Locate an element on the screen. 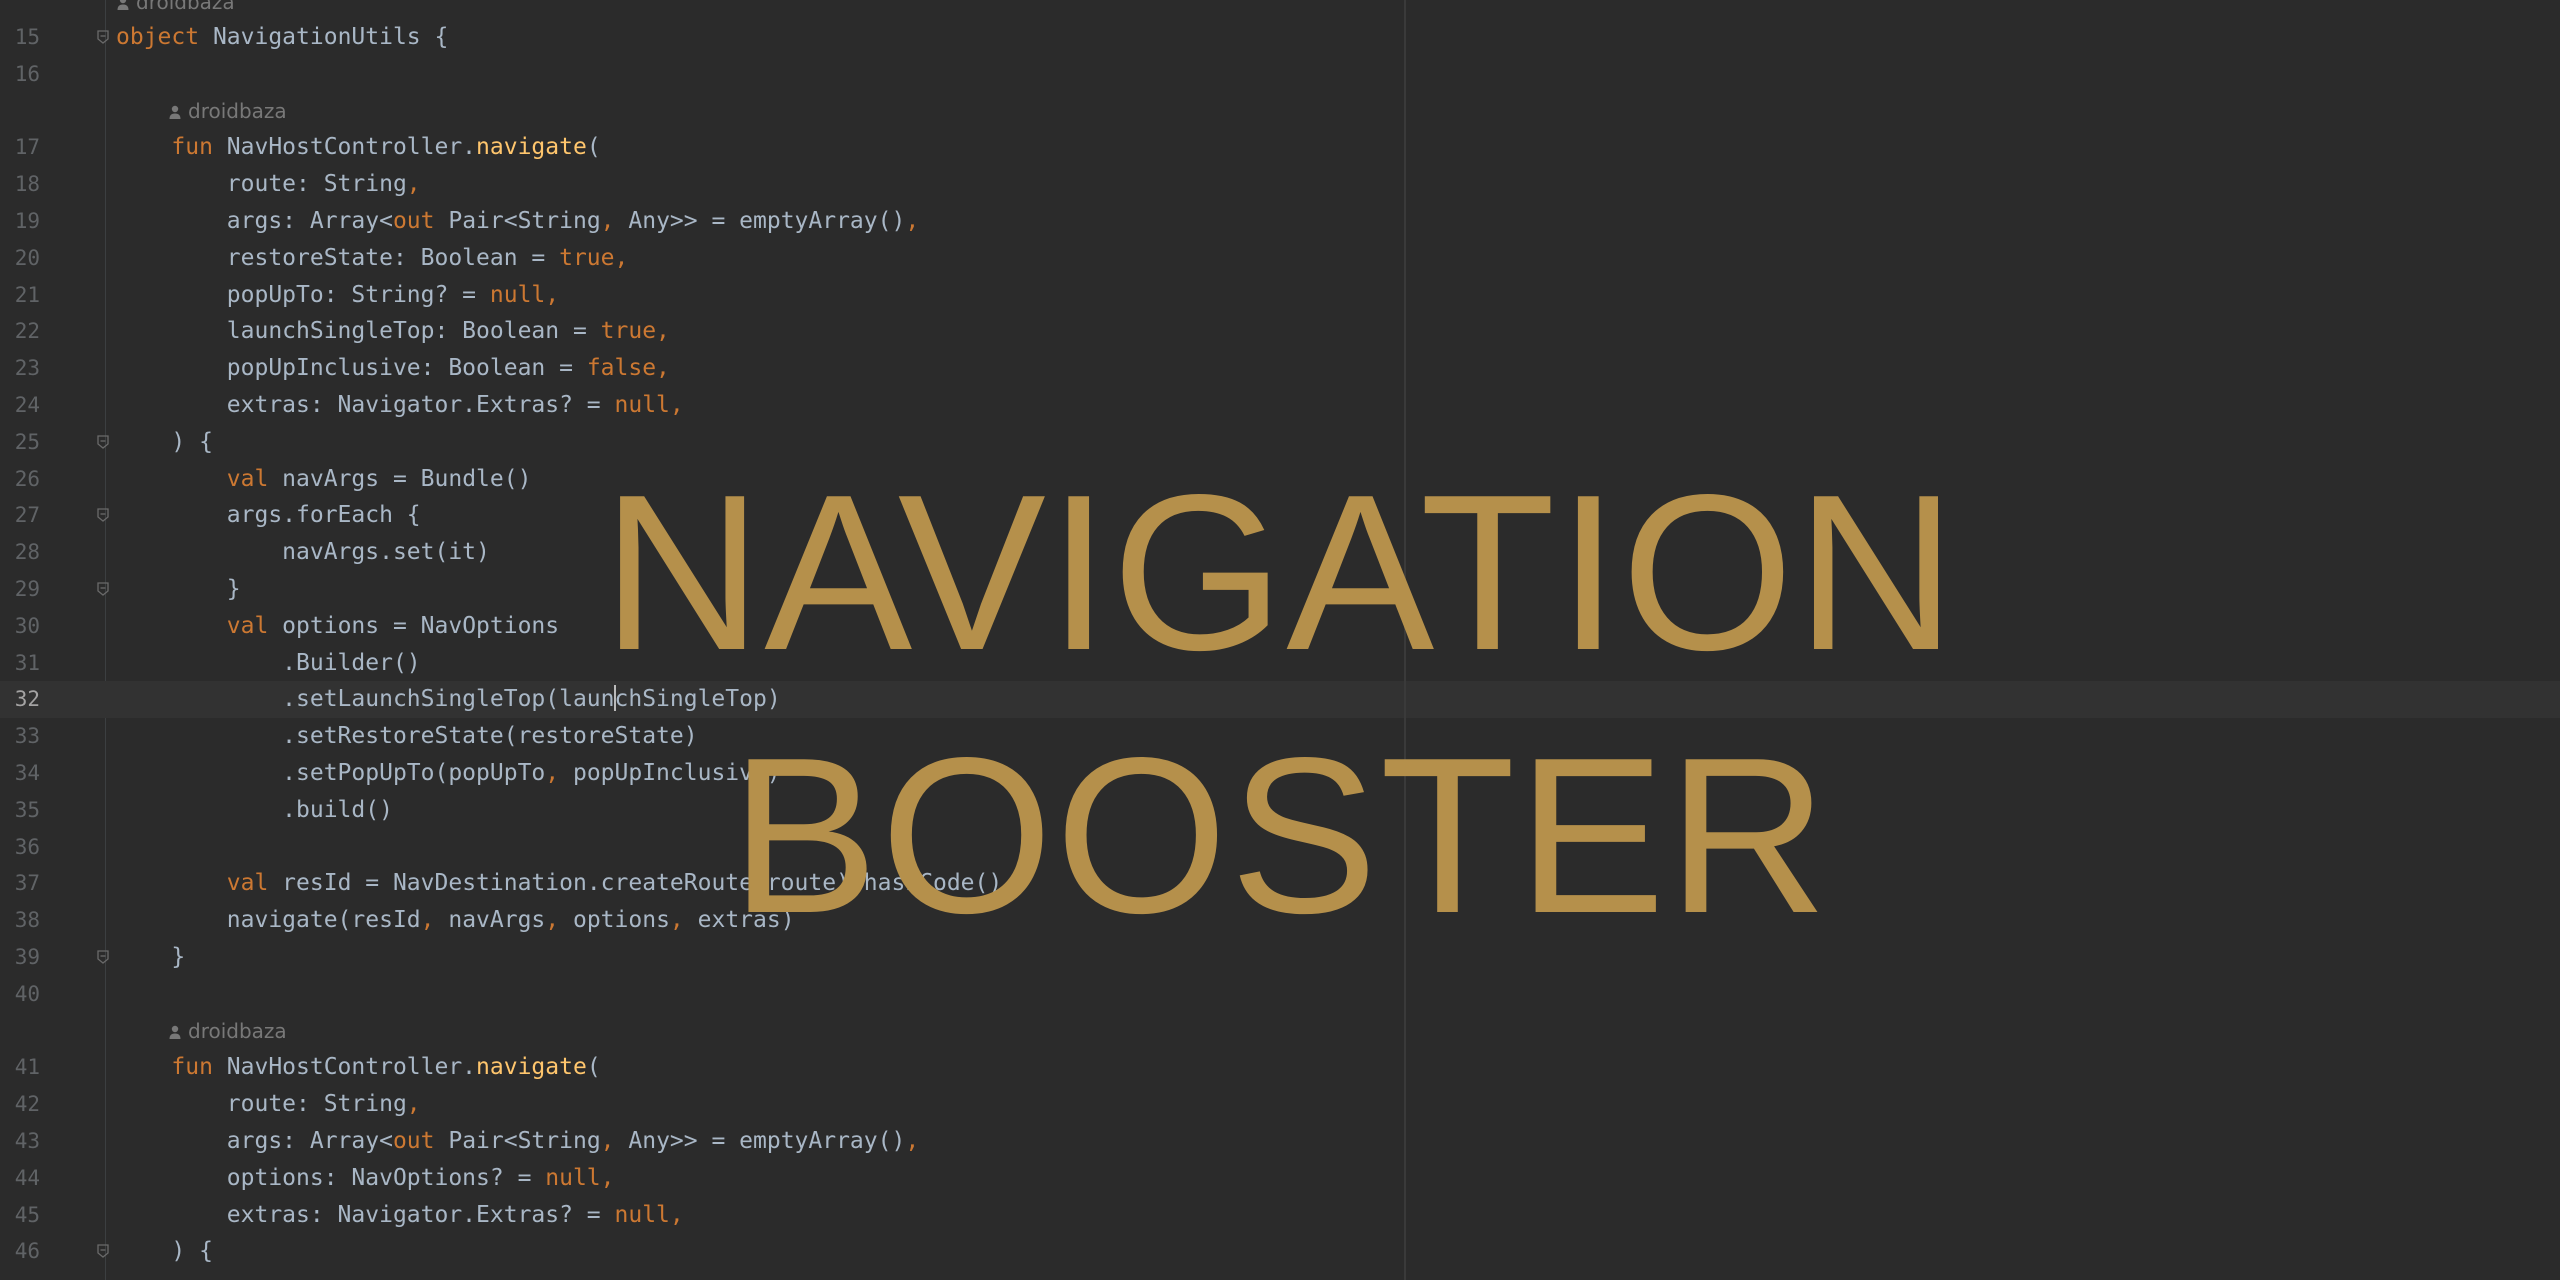  keyword-token: out is located at coordinates (413, 1141).